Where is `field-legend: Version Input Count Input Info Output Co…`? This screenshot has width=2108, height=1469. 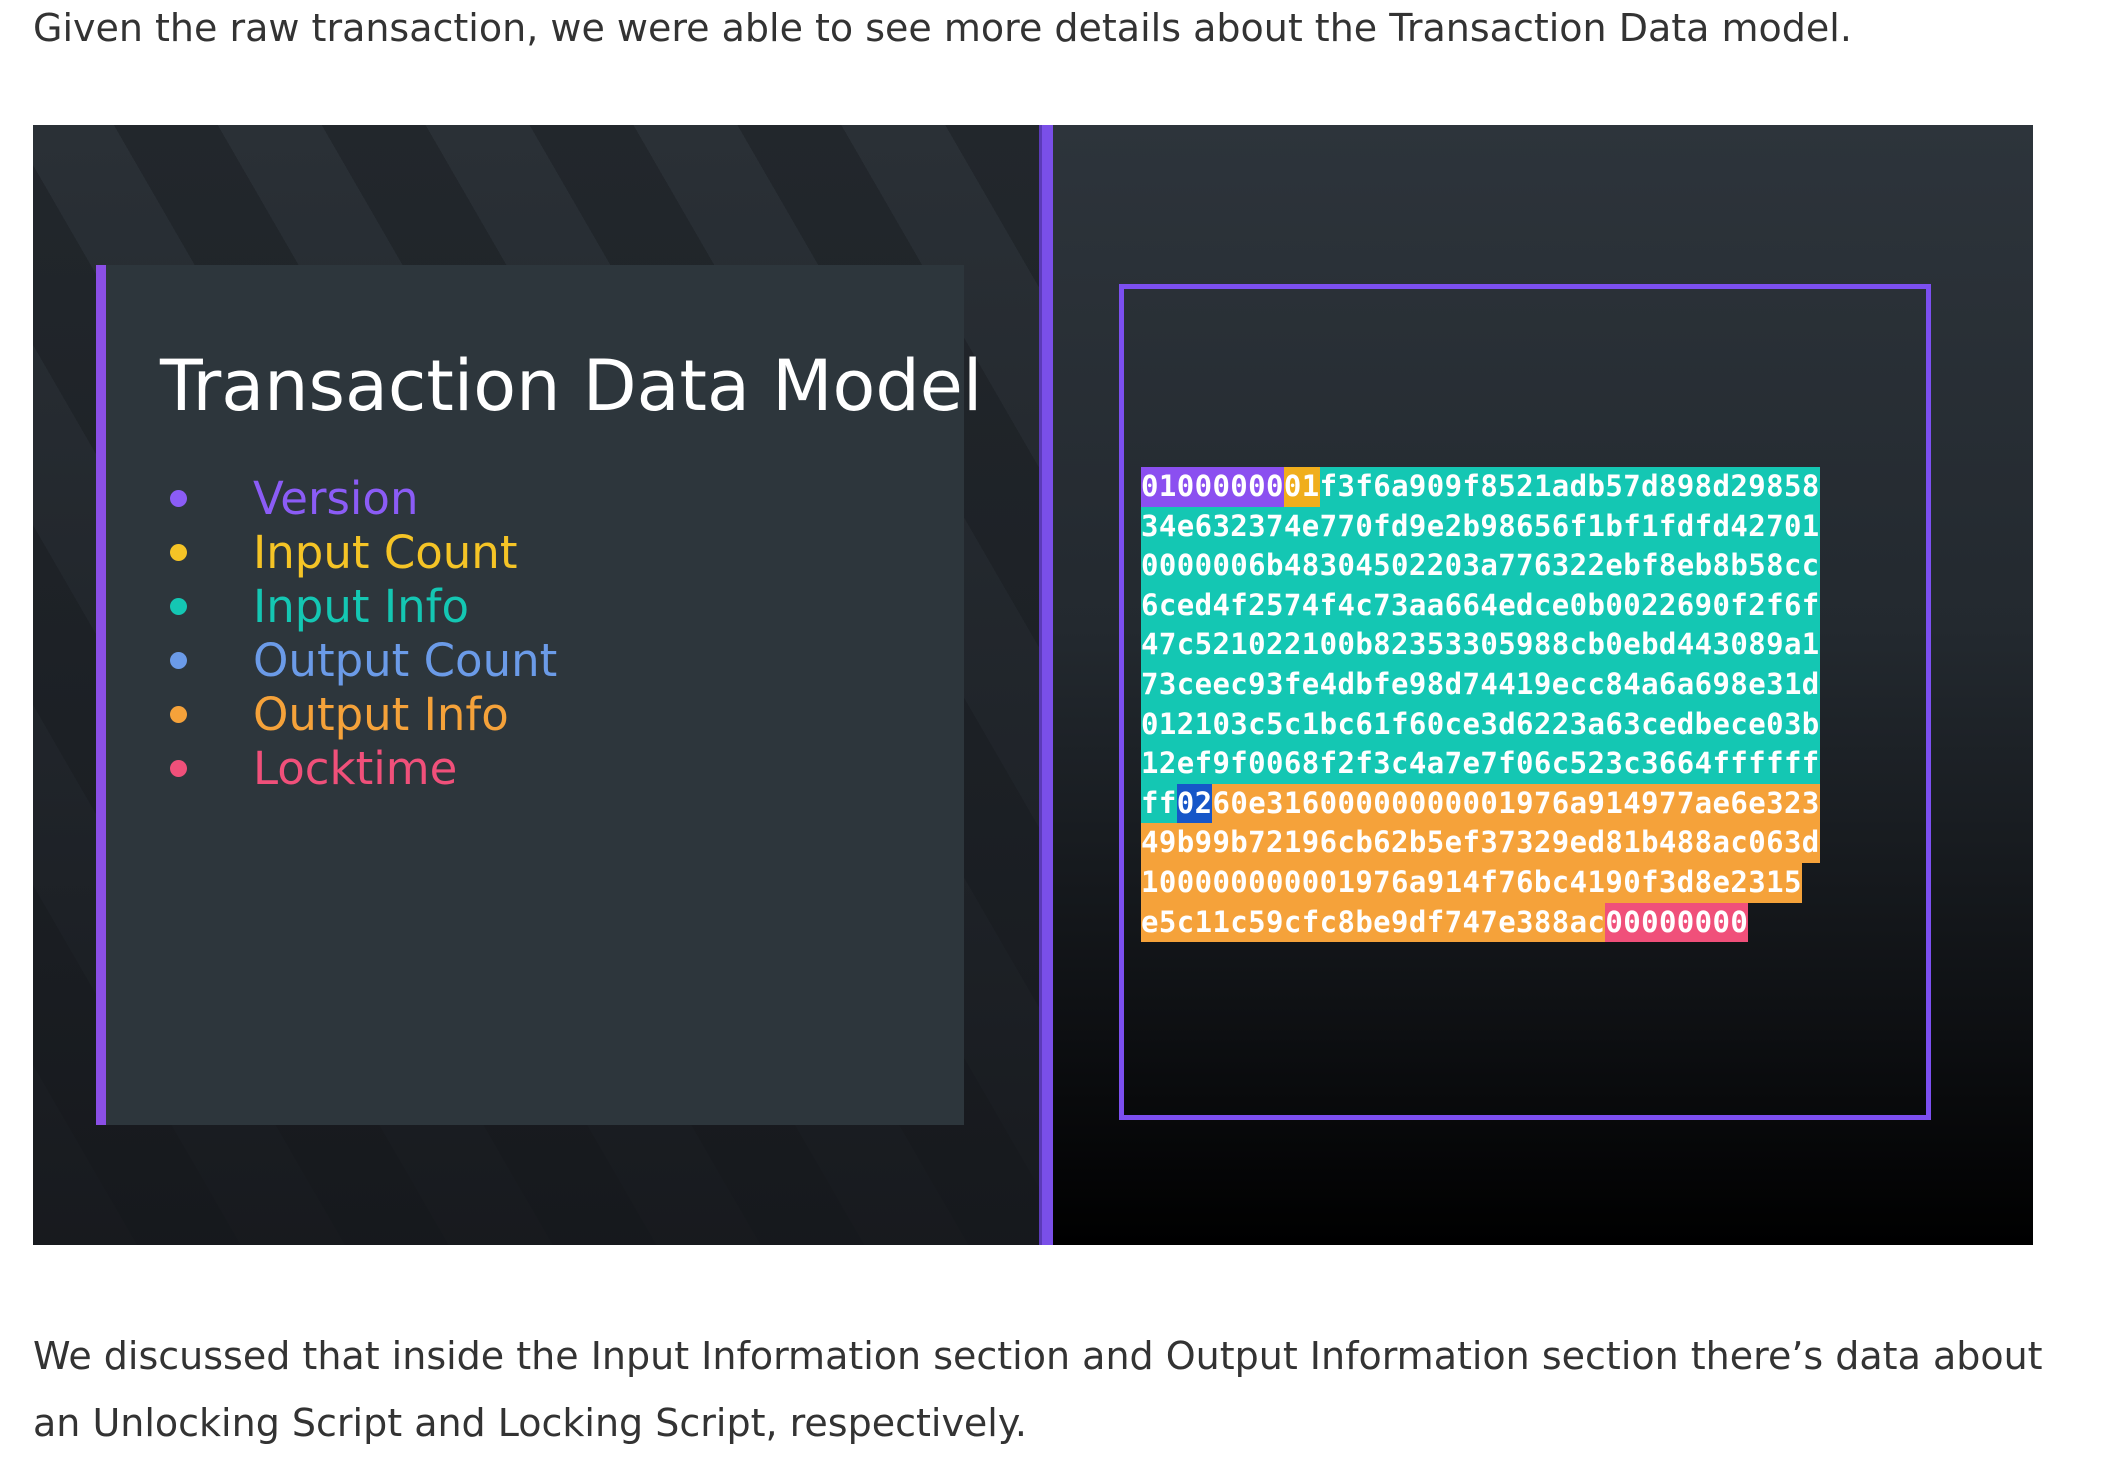
field-legend: Version Input Count Input Info Output Co… is located at coordinates (358, 633).